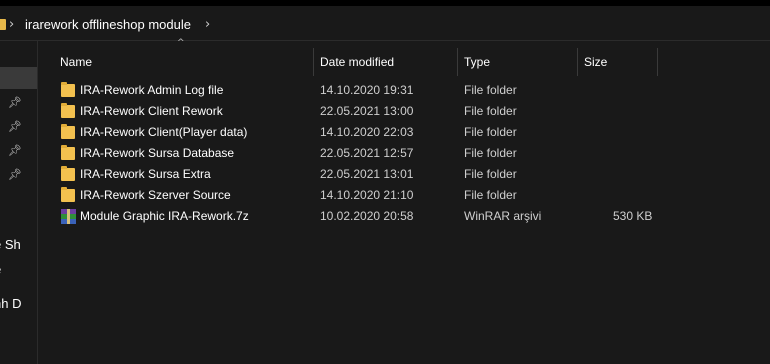  I want to click on column-header-size: Size, so click(618, 62).